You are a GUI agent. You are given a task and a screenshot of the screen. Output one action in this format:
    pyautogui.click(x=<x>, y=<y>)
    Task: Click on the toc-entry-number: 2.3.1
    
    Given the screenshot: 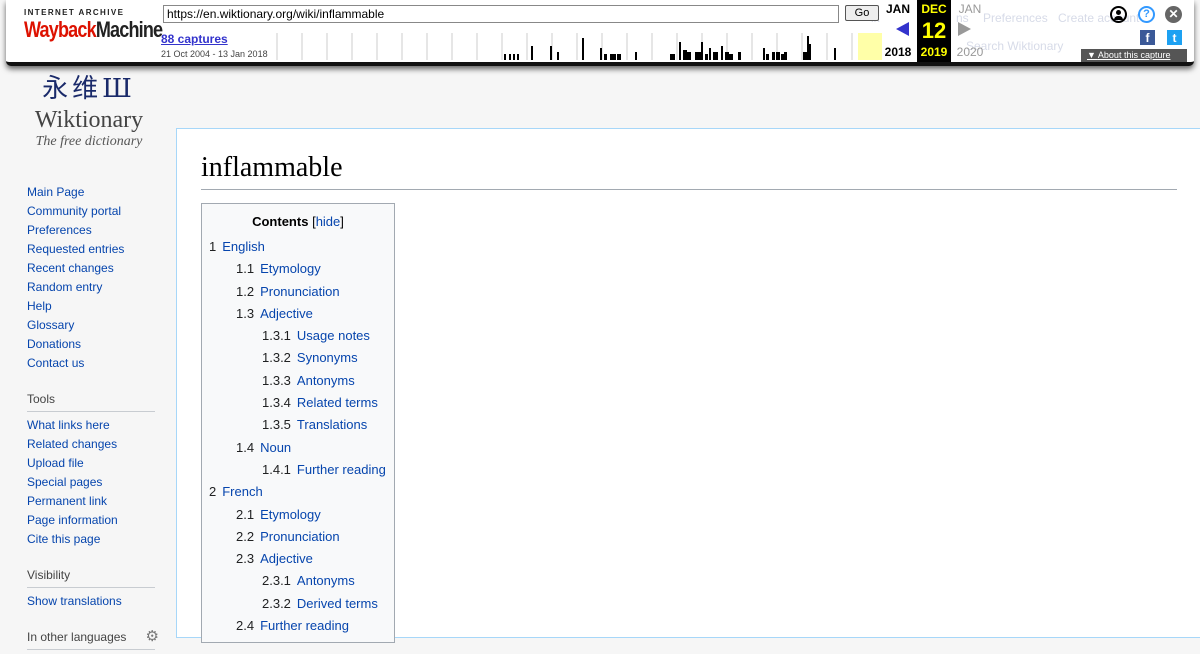 What is the action you would take?
    pyautogui.click(x=276, y=581)
    